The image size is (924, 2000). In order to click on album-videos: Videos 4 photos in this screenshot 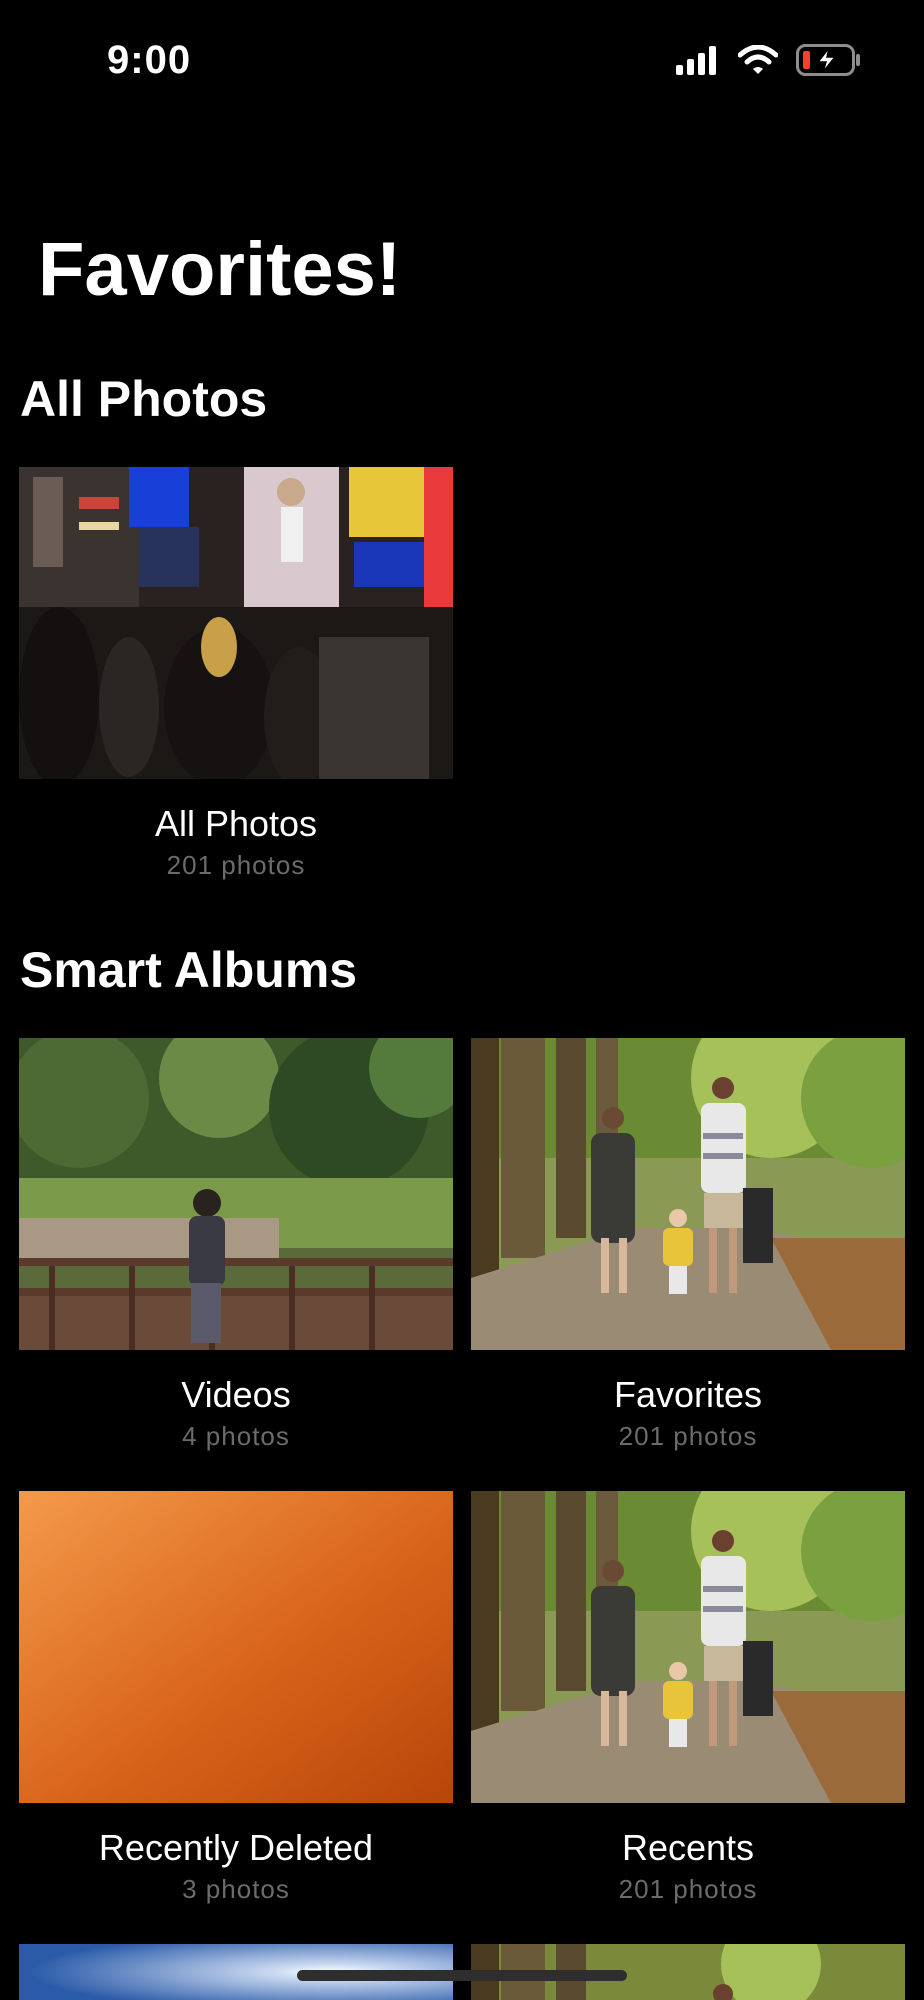, I will do `click(236, 1245)`.